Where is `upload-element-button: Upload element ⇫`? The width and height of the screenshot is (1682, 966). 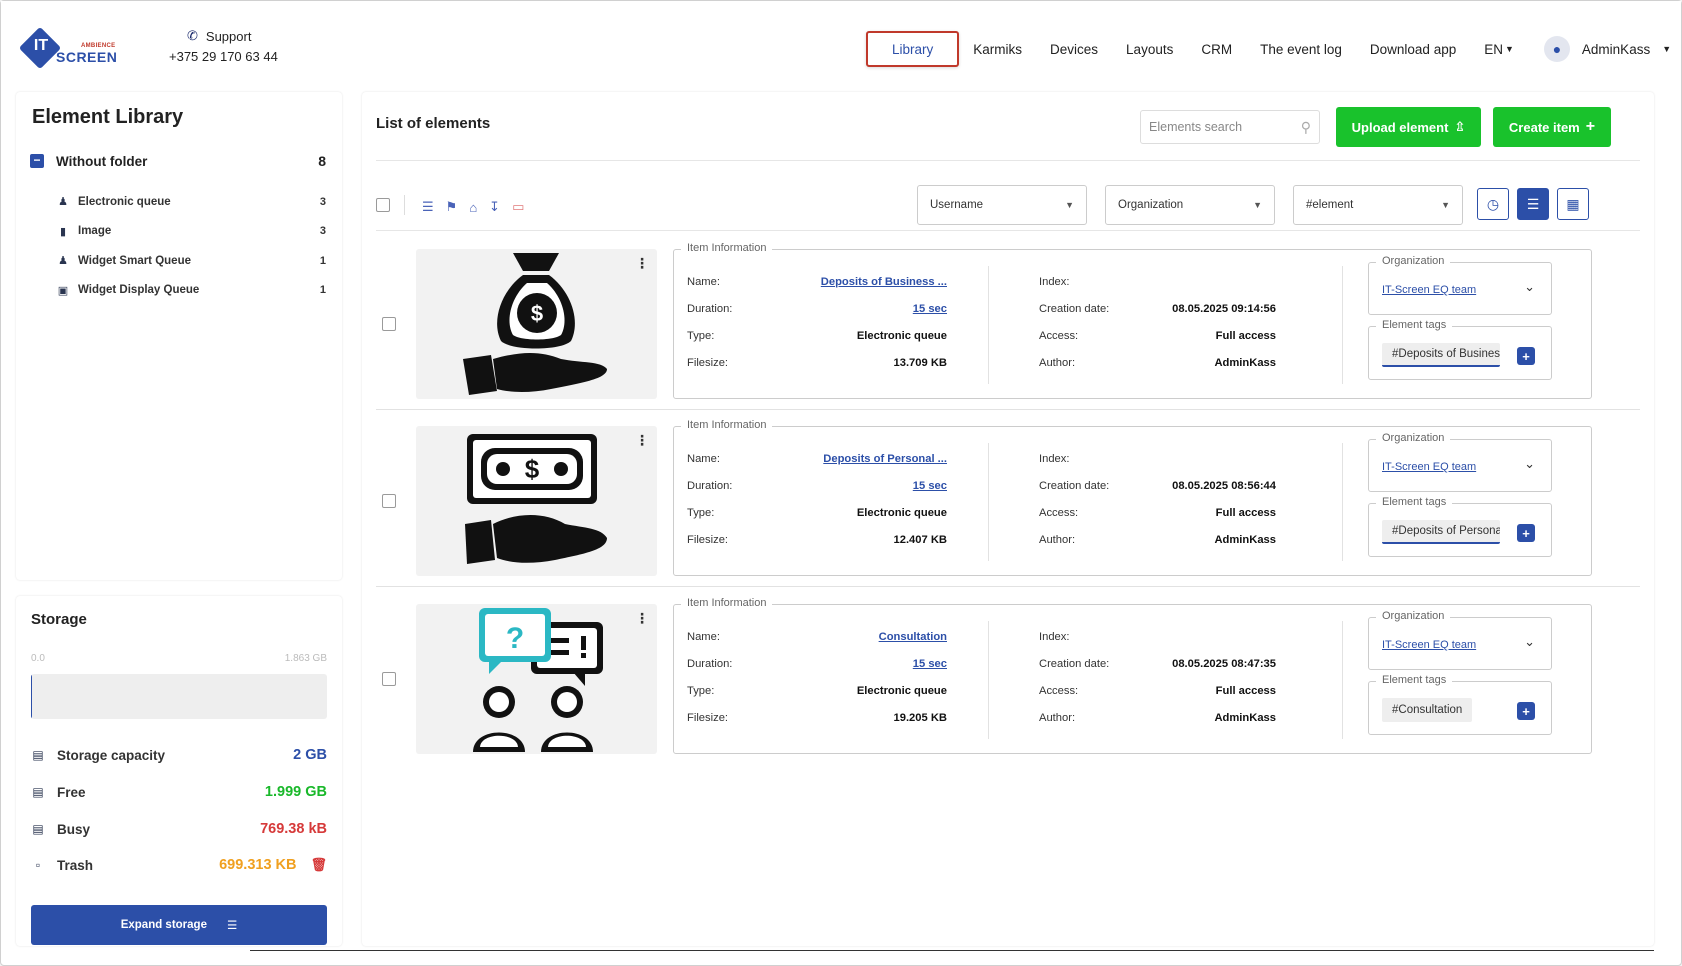
upload-element-button: Upload element ⇫ is located at coordinates (1408, 127).